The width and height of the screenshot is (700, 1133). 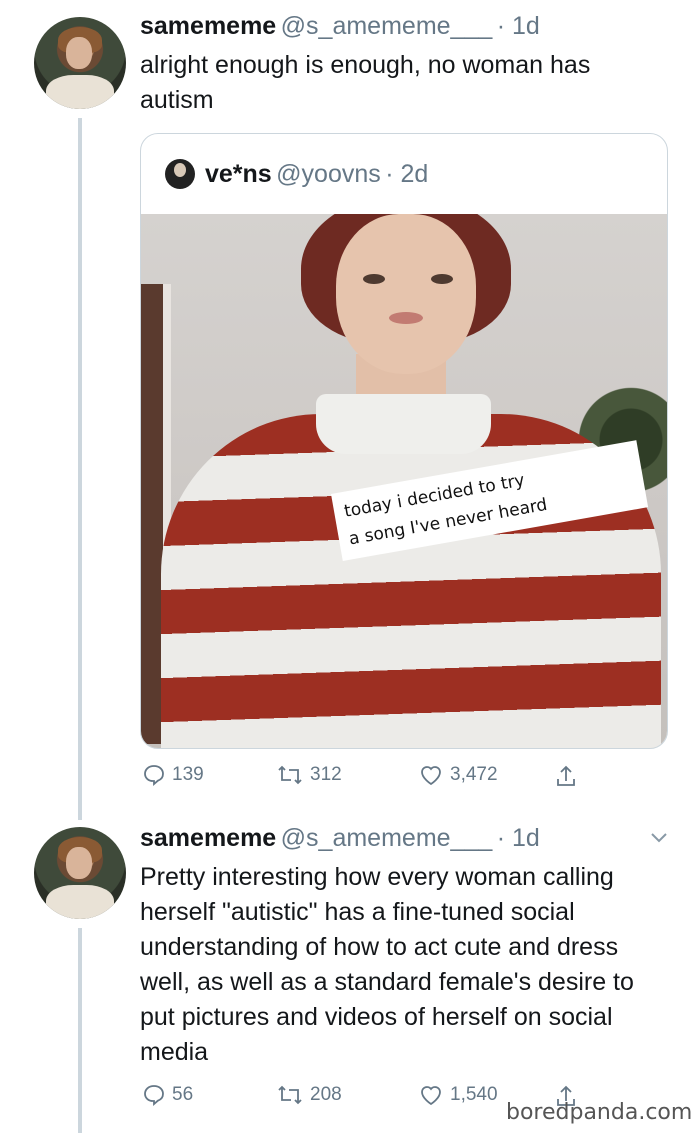 I want to click on reply-count: 56, so click(x=183, y=1094).